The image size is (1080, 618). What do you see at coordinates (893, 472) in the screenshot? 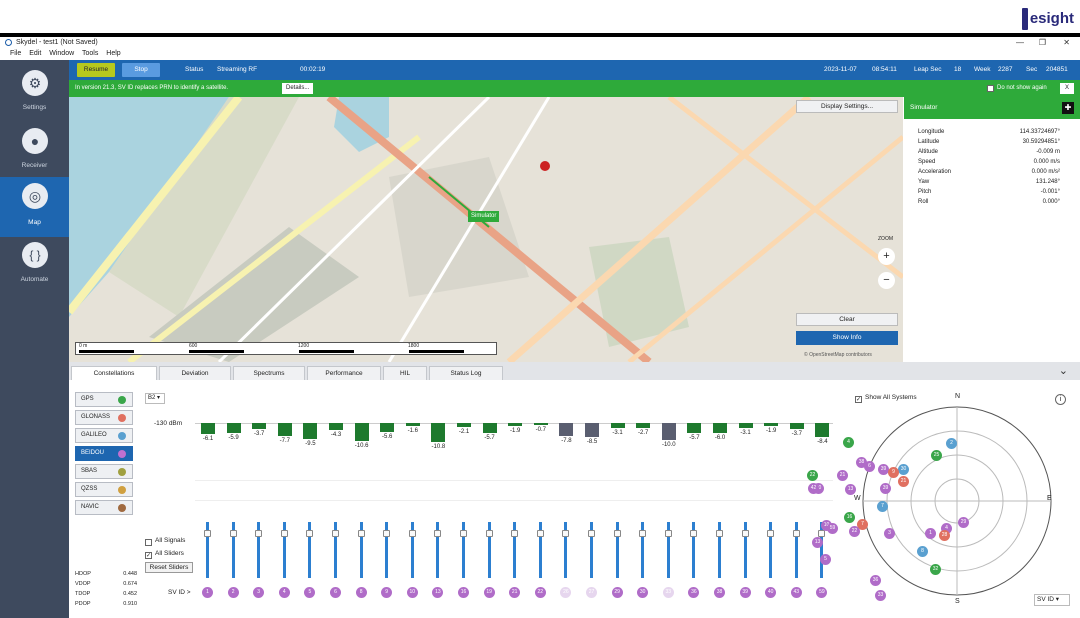
I see `skyplot-satellite: 9` at bounding box center [893, 472].